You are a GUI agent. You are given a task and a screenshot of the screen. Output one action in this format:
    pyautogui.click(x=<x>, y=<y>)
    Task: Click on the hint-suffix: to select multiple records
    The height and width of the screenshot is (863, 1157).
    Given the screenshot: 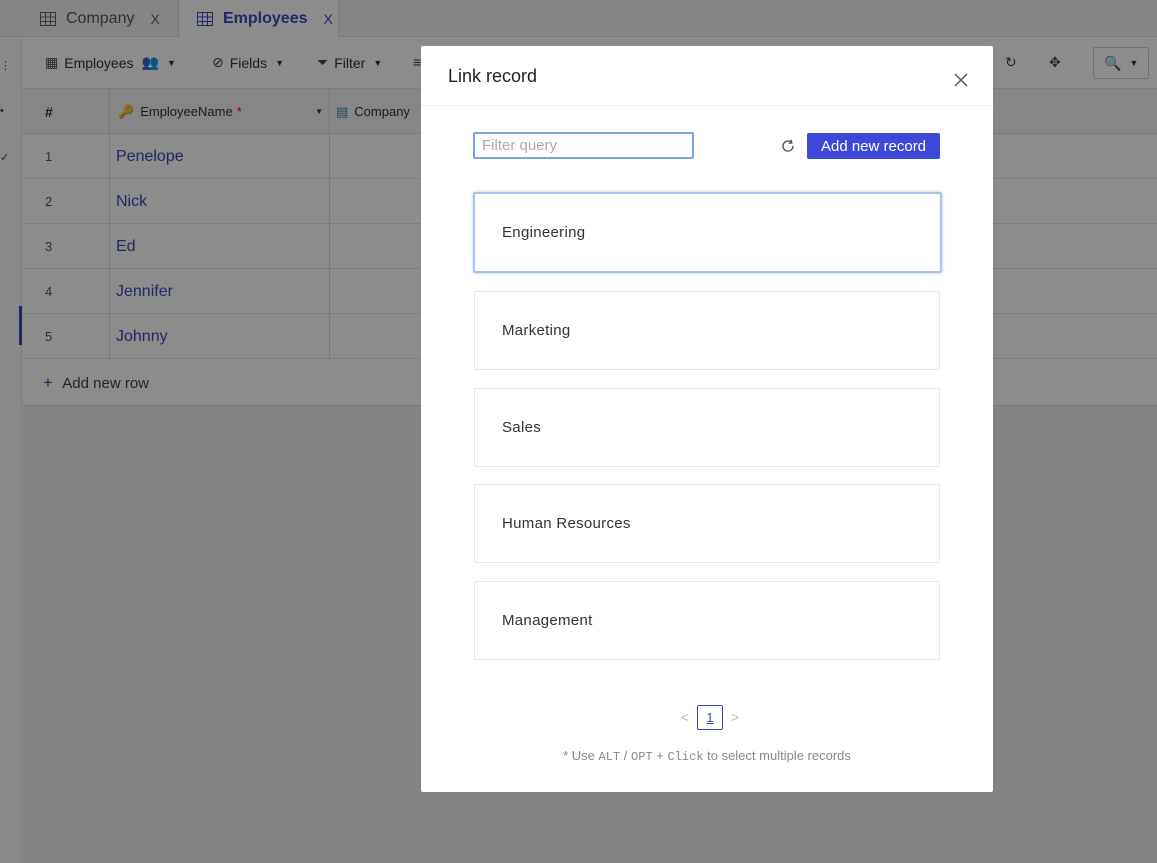 What is the action you would take?
    pyautogui.click(x=779, y=755)
    